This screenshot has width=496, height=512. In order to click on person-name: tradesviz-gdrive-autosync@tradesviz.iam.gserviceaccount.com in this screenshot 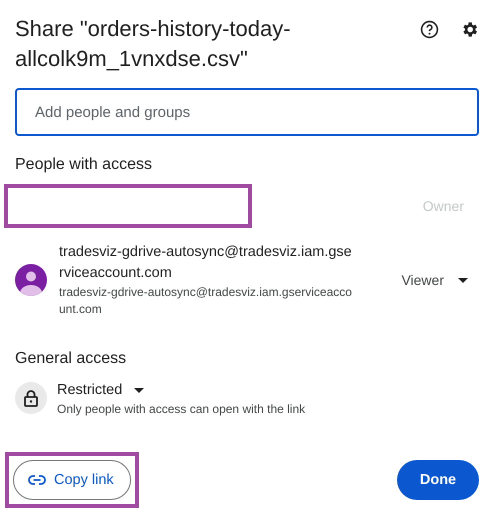, I will do `click(206, 263)`.